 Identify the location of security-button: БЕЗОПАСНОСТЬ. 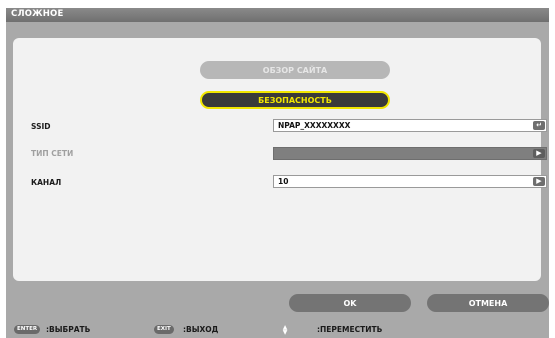
(295, 100).